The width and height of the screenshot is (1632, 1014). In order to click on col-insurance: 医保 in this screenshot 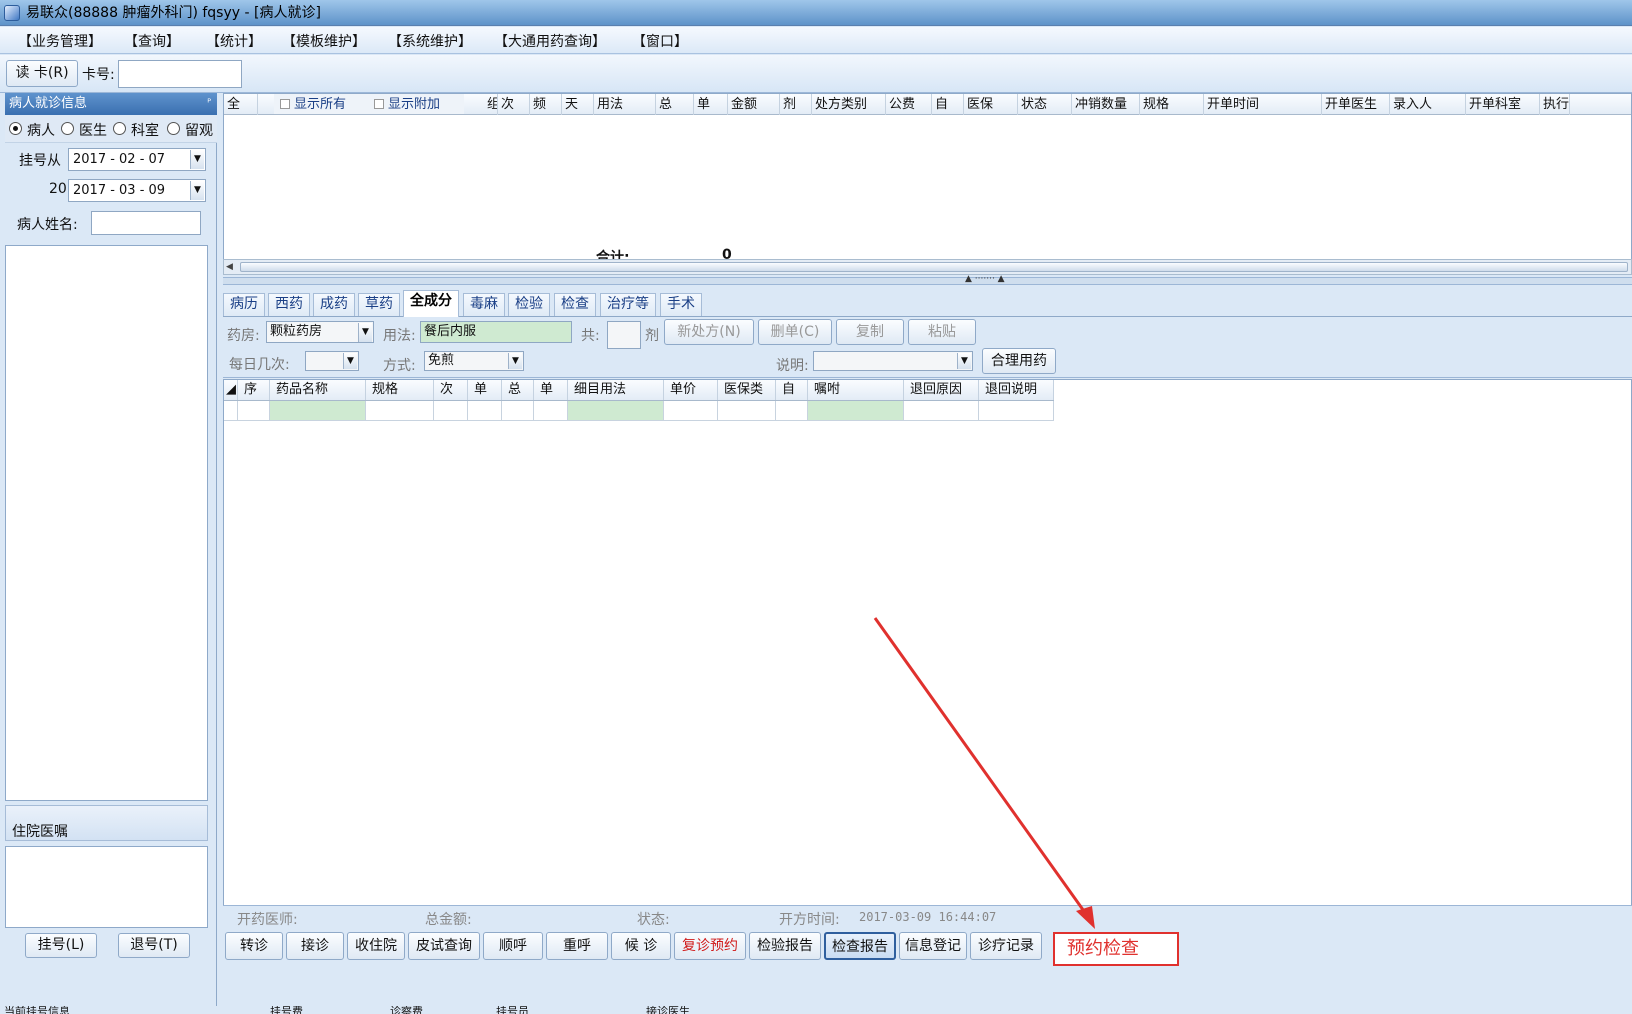, I will do `click(991, 104)`.